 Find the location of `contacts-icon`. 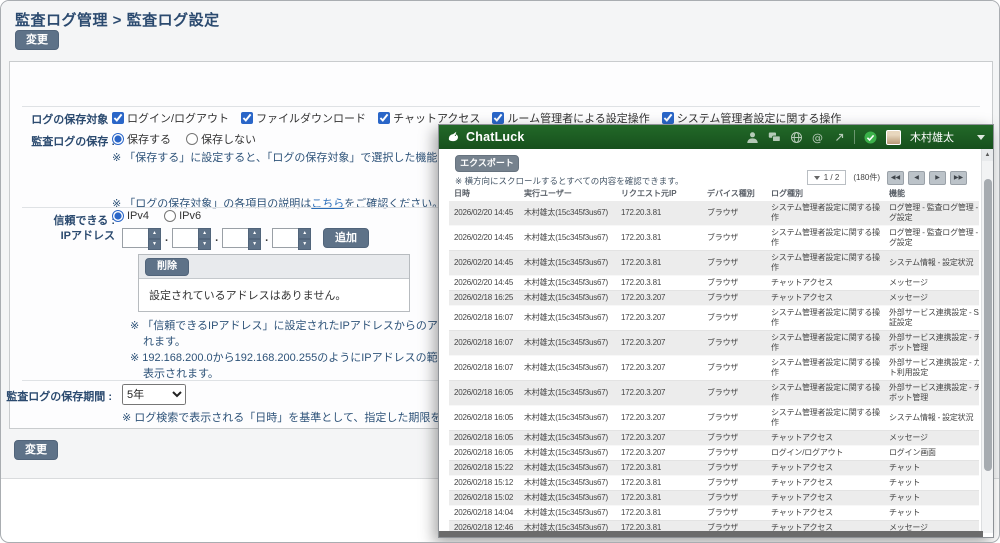

contacts-icon is located at coordinates (752, 137).